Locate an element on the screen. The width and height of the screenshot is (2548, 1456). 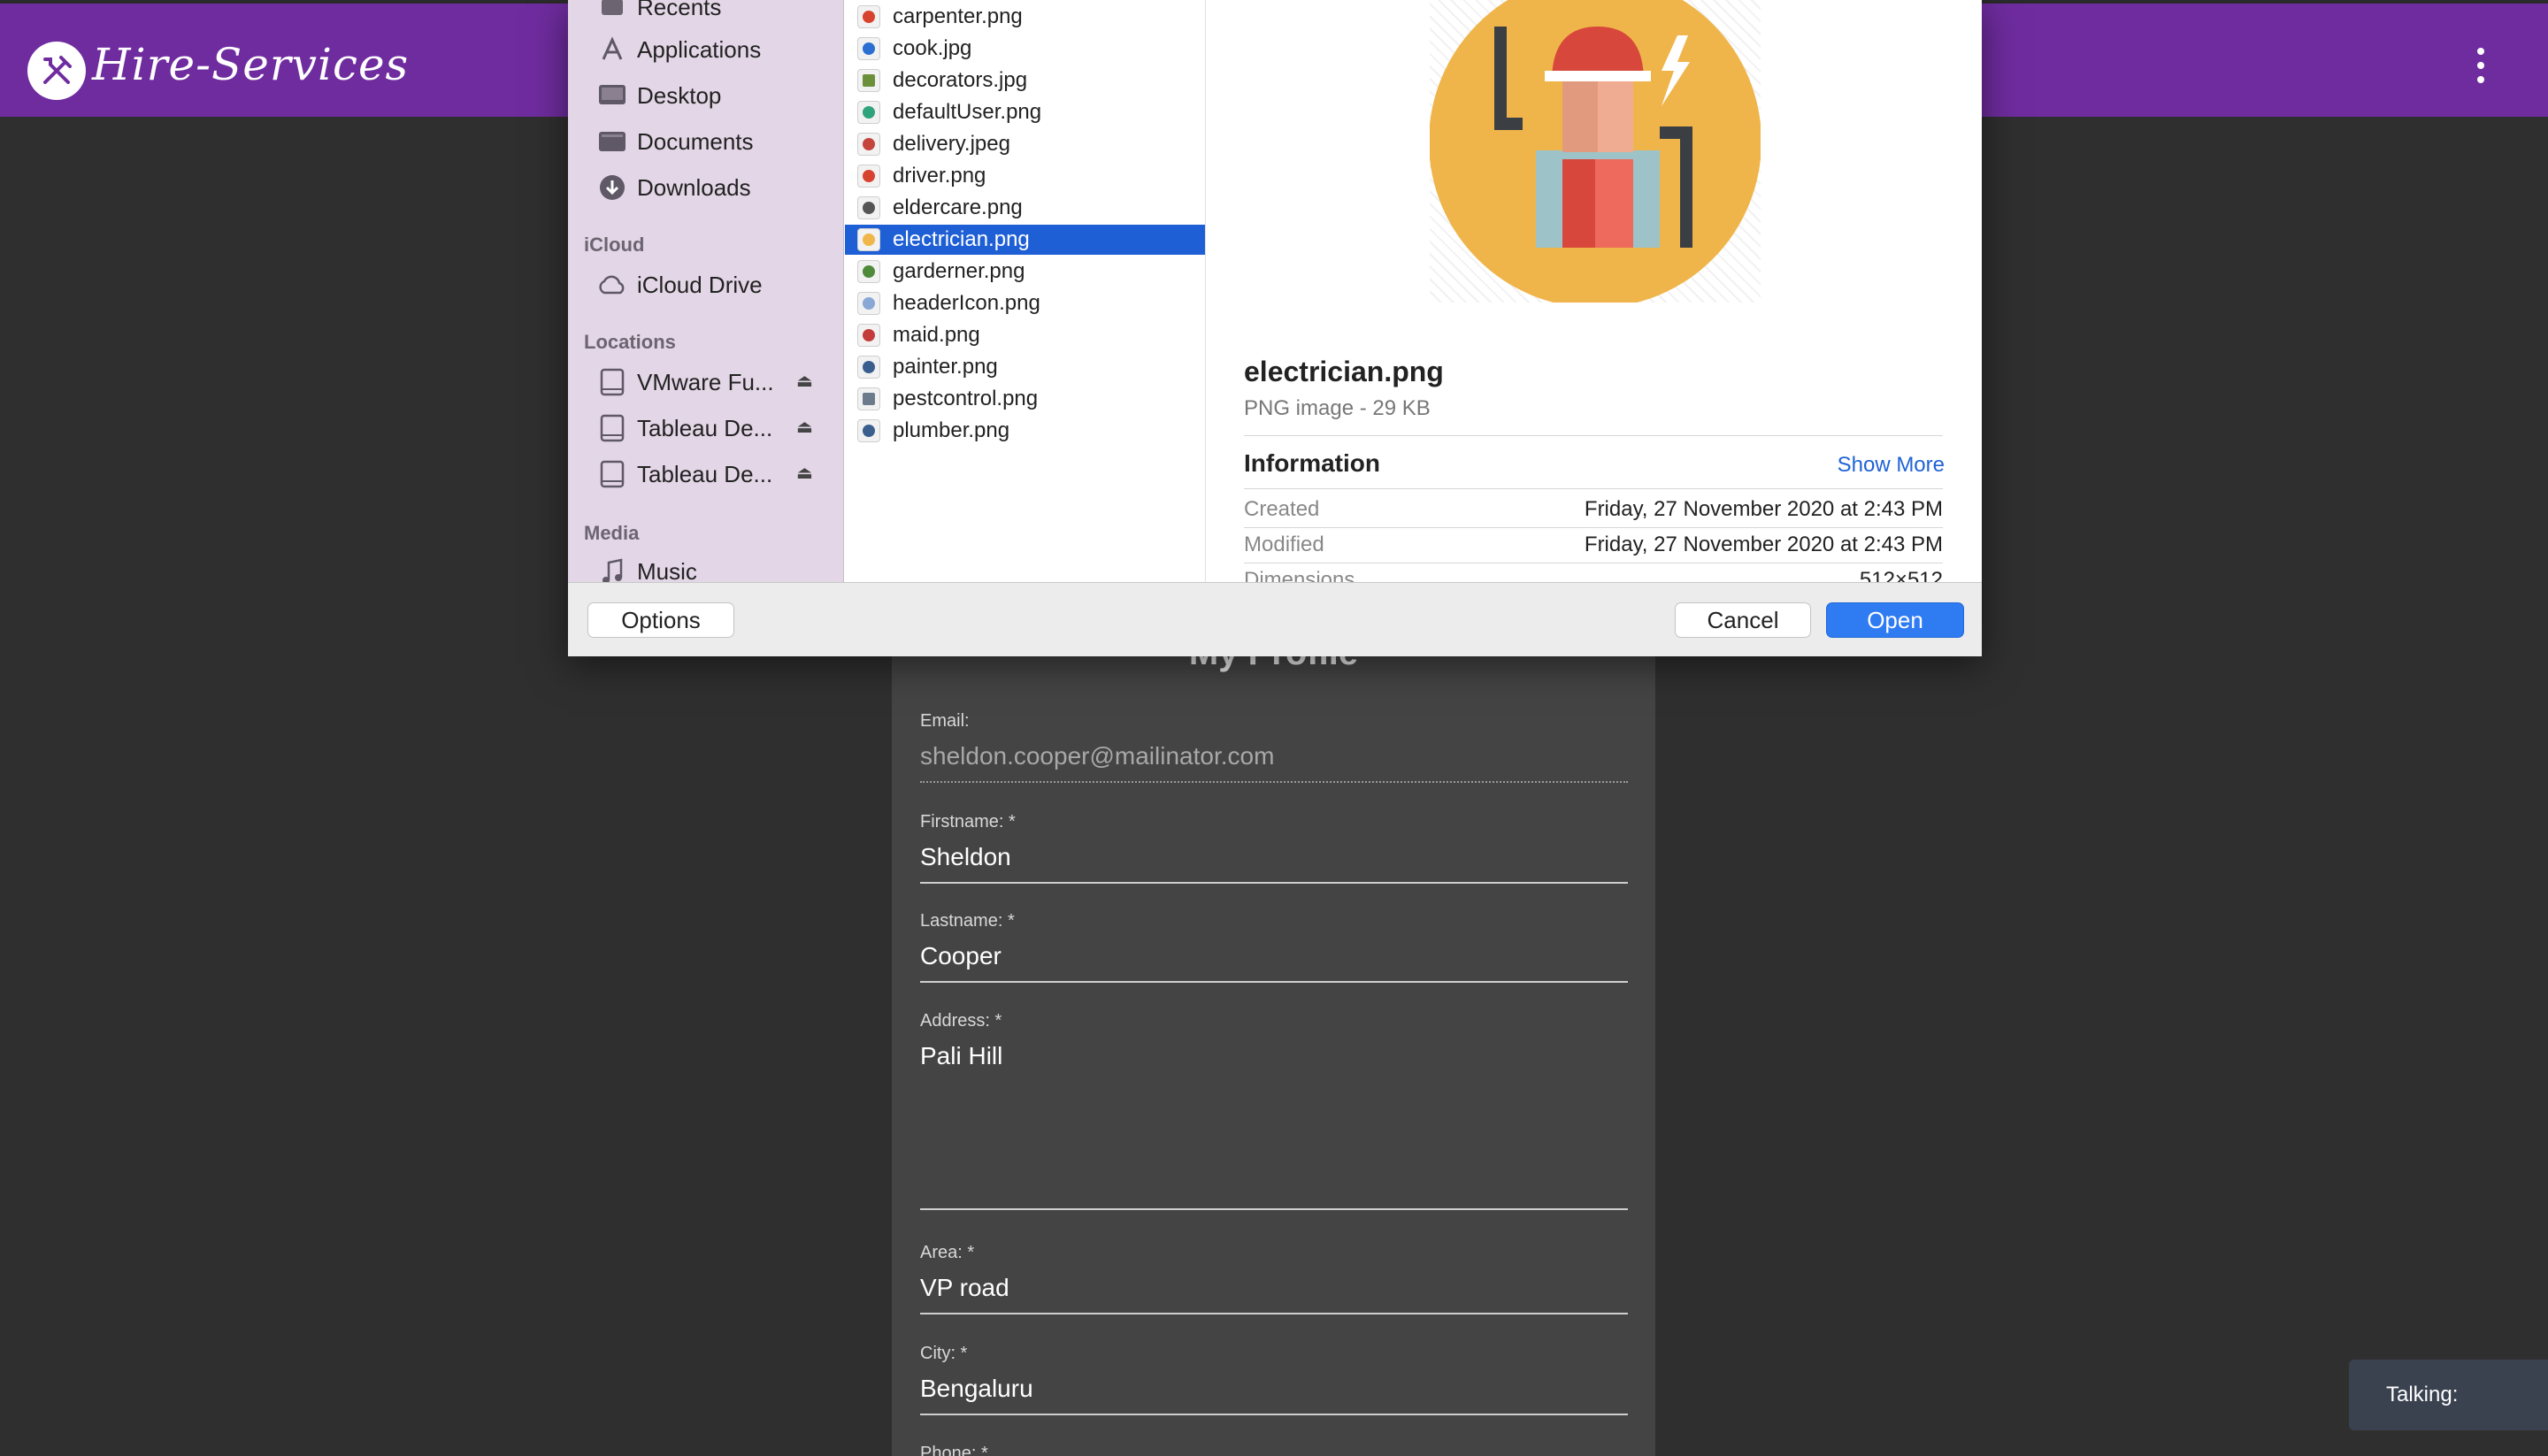
show-more-link: Show More is located at coordinates (1891, 465).